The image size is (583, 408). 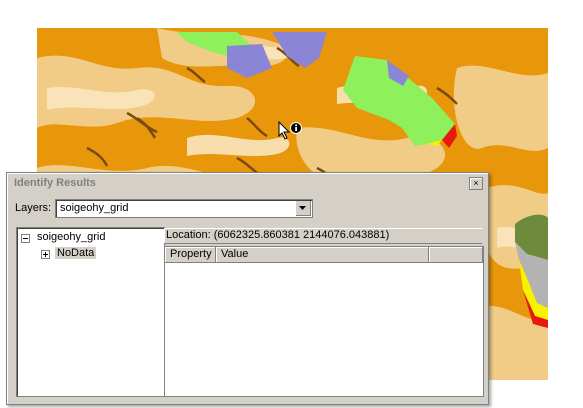 I want to click on layers-dropdown-value: soigeohy_grid, so click(x=94, y=208).